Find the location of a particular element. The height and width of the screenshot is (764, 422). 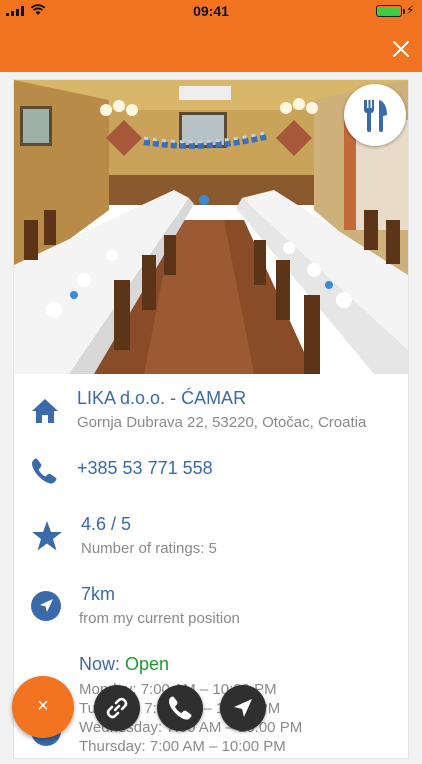

app-header: 09:41 ⚡ is located at coordinates (211, 36).